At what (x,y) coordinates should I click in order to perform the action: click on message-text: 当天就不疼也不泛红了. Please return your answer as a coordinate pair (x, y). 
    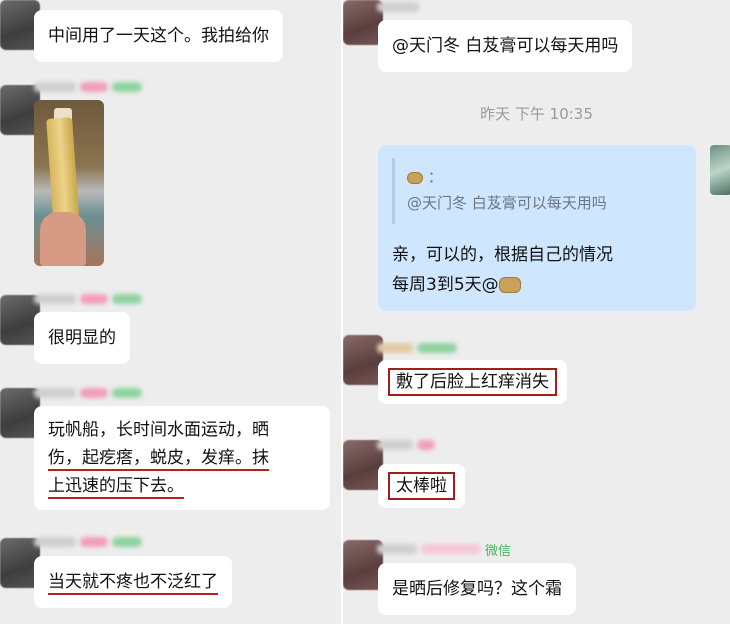
    Looking at the image, I should click on (133, 582).